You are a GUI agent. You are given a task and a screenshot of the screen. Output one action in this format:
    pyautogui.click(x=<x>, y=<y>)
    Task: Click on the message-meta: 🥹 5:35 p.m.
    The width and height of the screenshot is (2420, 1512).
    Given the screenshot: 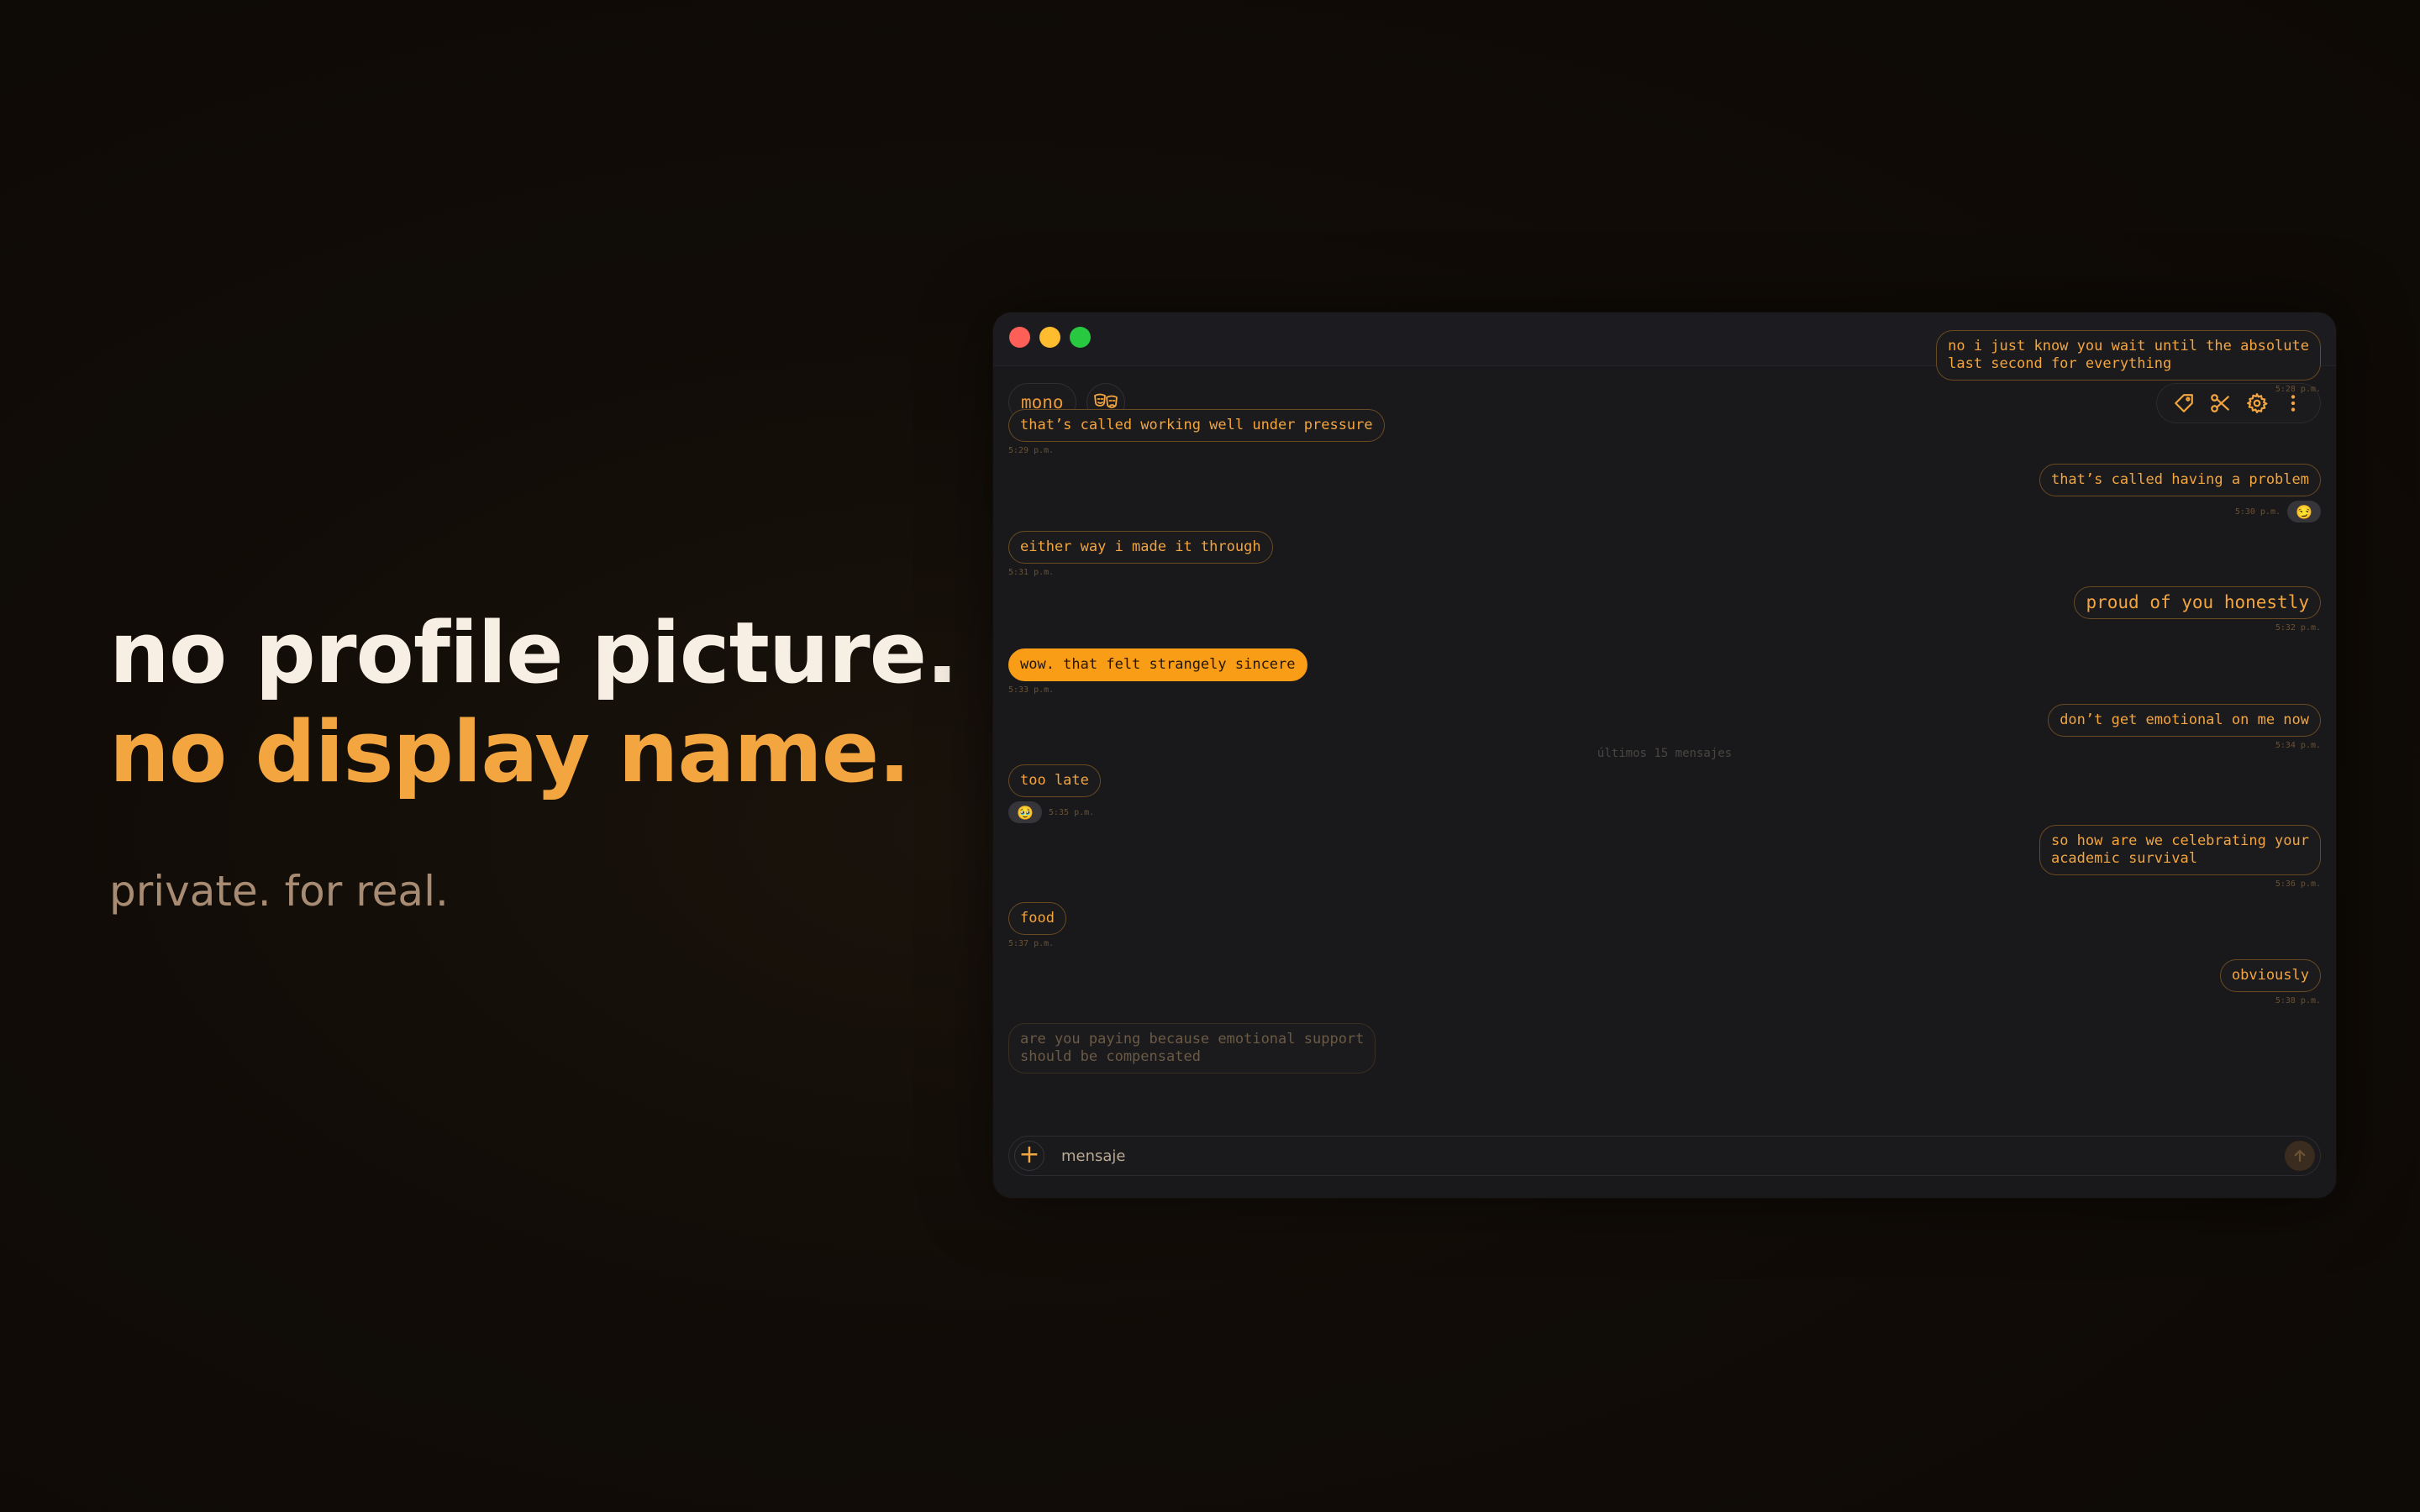 What is the action you would take?
    pyautogui.click(x=1054, y=812)
    